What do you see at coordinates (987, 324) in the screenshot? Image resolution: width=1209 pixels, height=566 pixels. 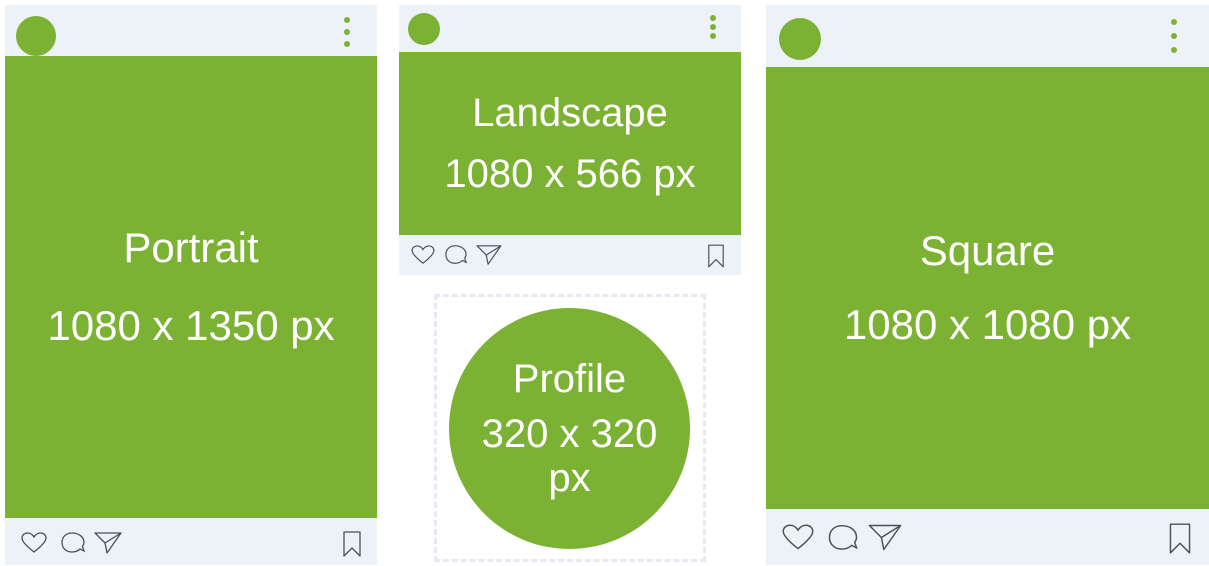 I see `format-size: 1080 x 1080 px` at bounding box center [987, 324].